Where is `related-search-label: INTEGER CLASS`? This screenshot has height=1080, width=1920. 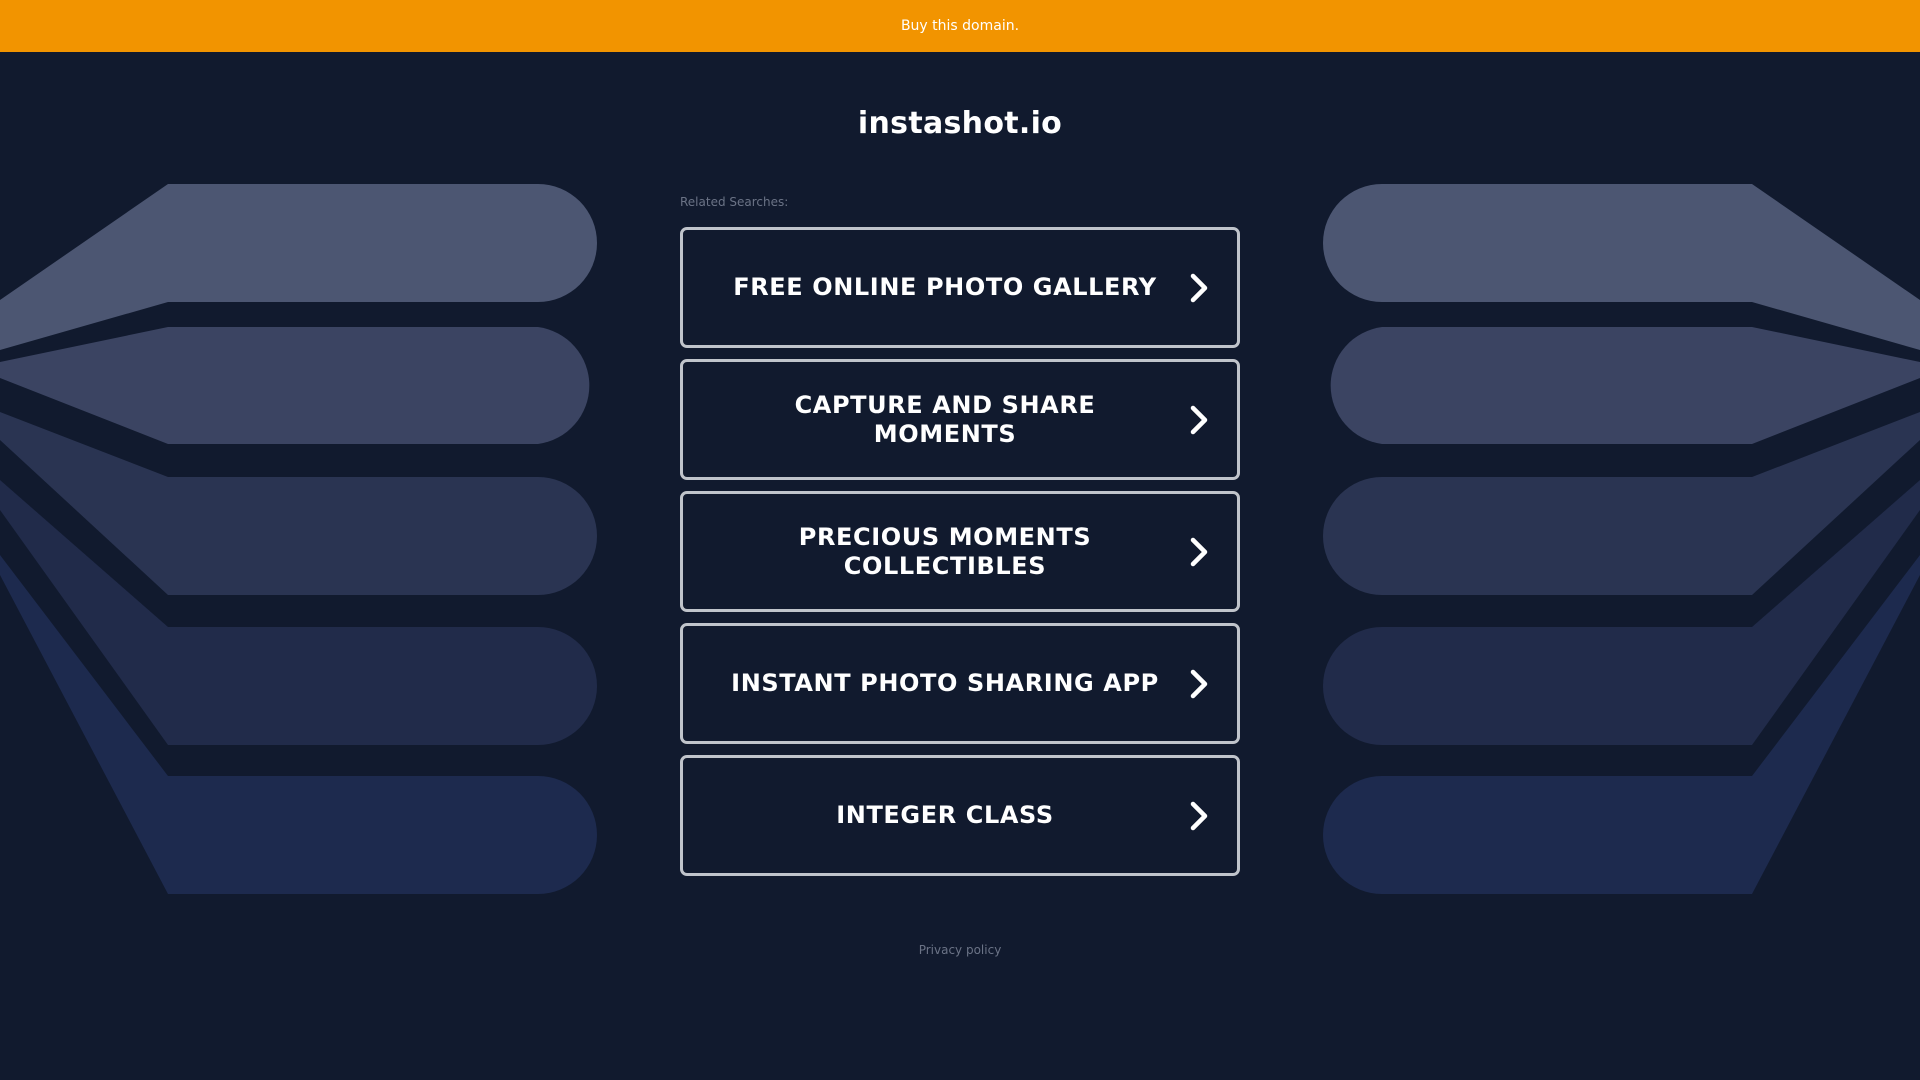
related-search-label: INTEGER CLASS is located at coordinates (945, 815).